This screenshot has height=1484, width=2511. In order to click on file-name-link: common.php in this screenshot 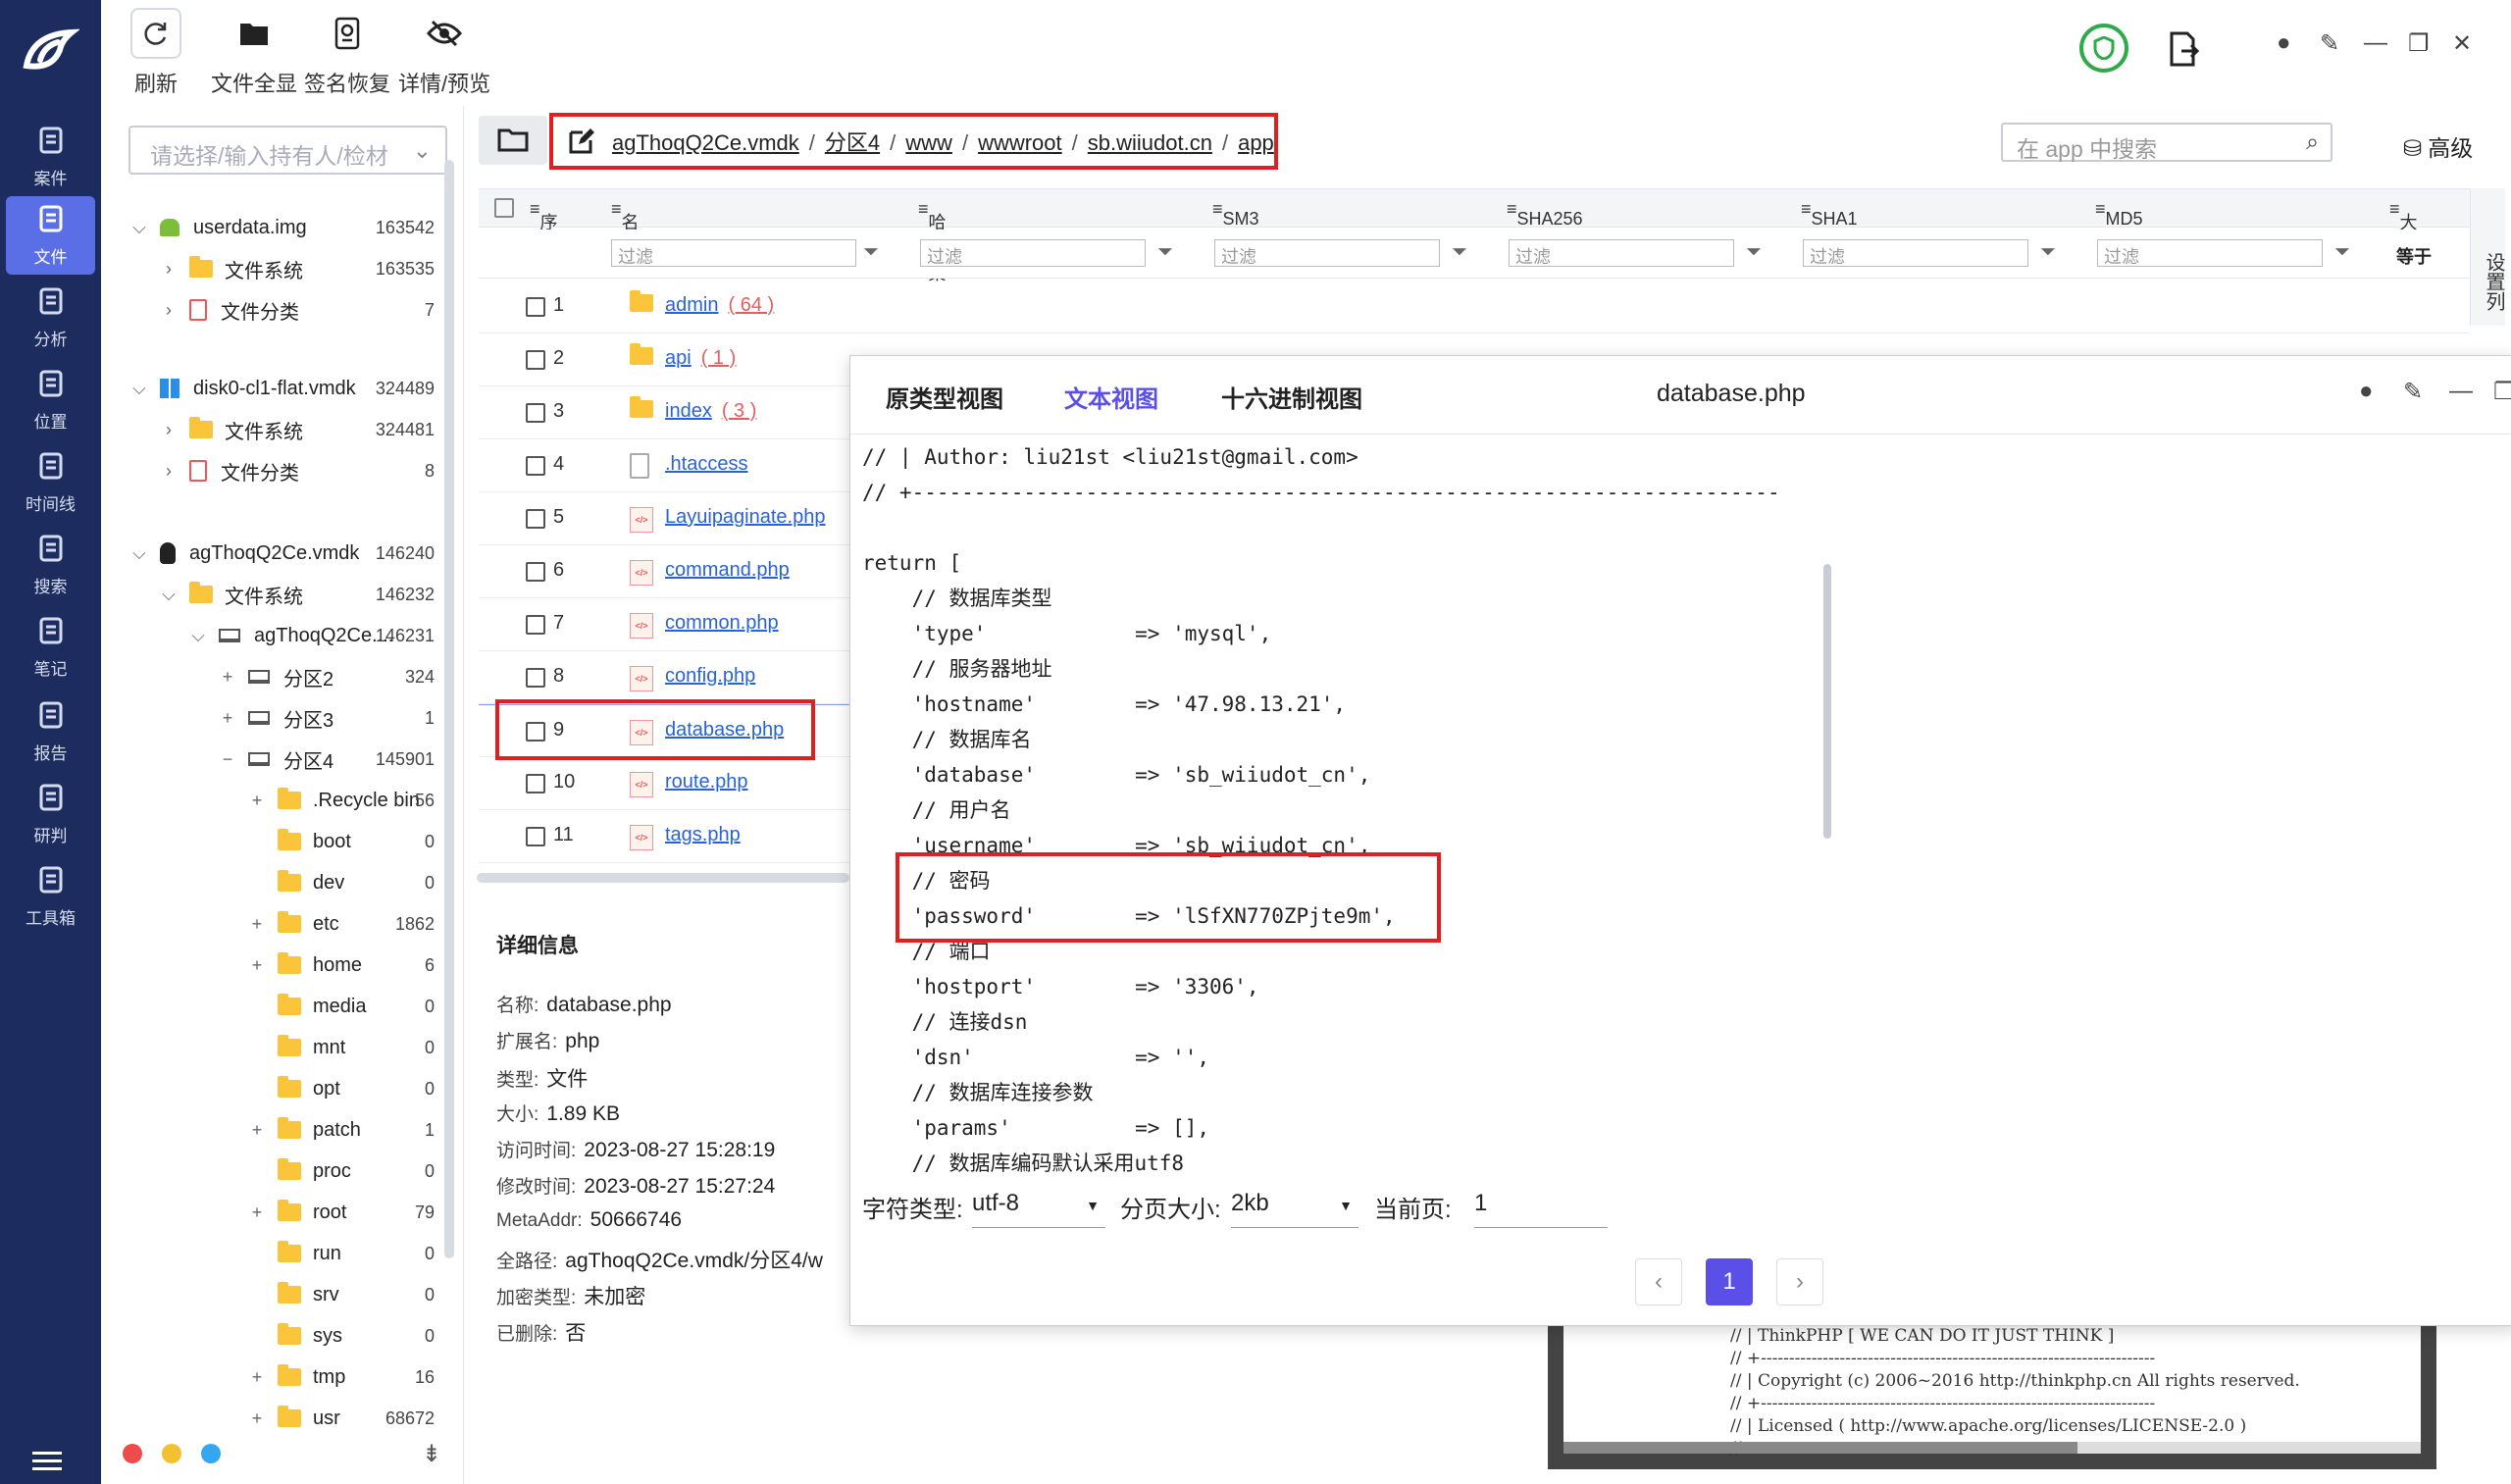, I will do `click(722, 623)`.